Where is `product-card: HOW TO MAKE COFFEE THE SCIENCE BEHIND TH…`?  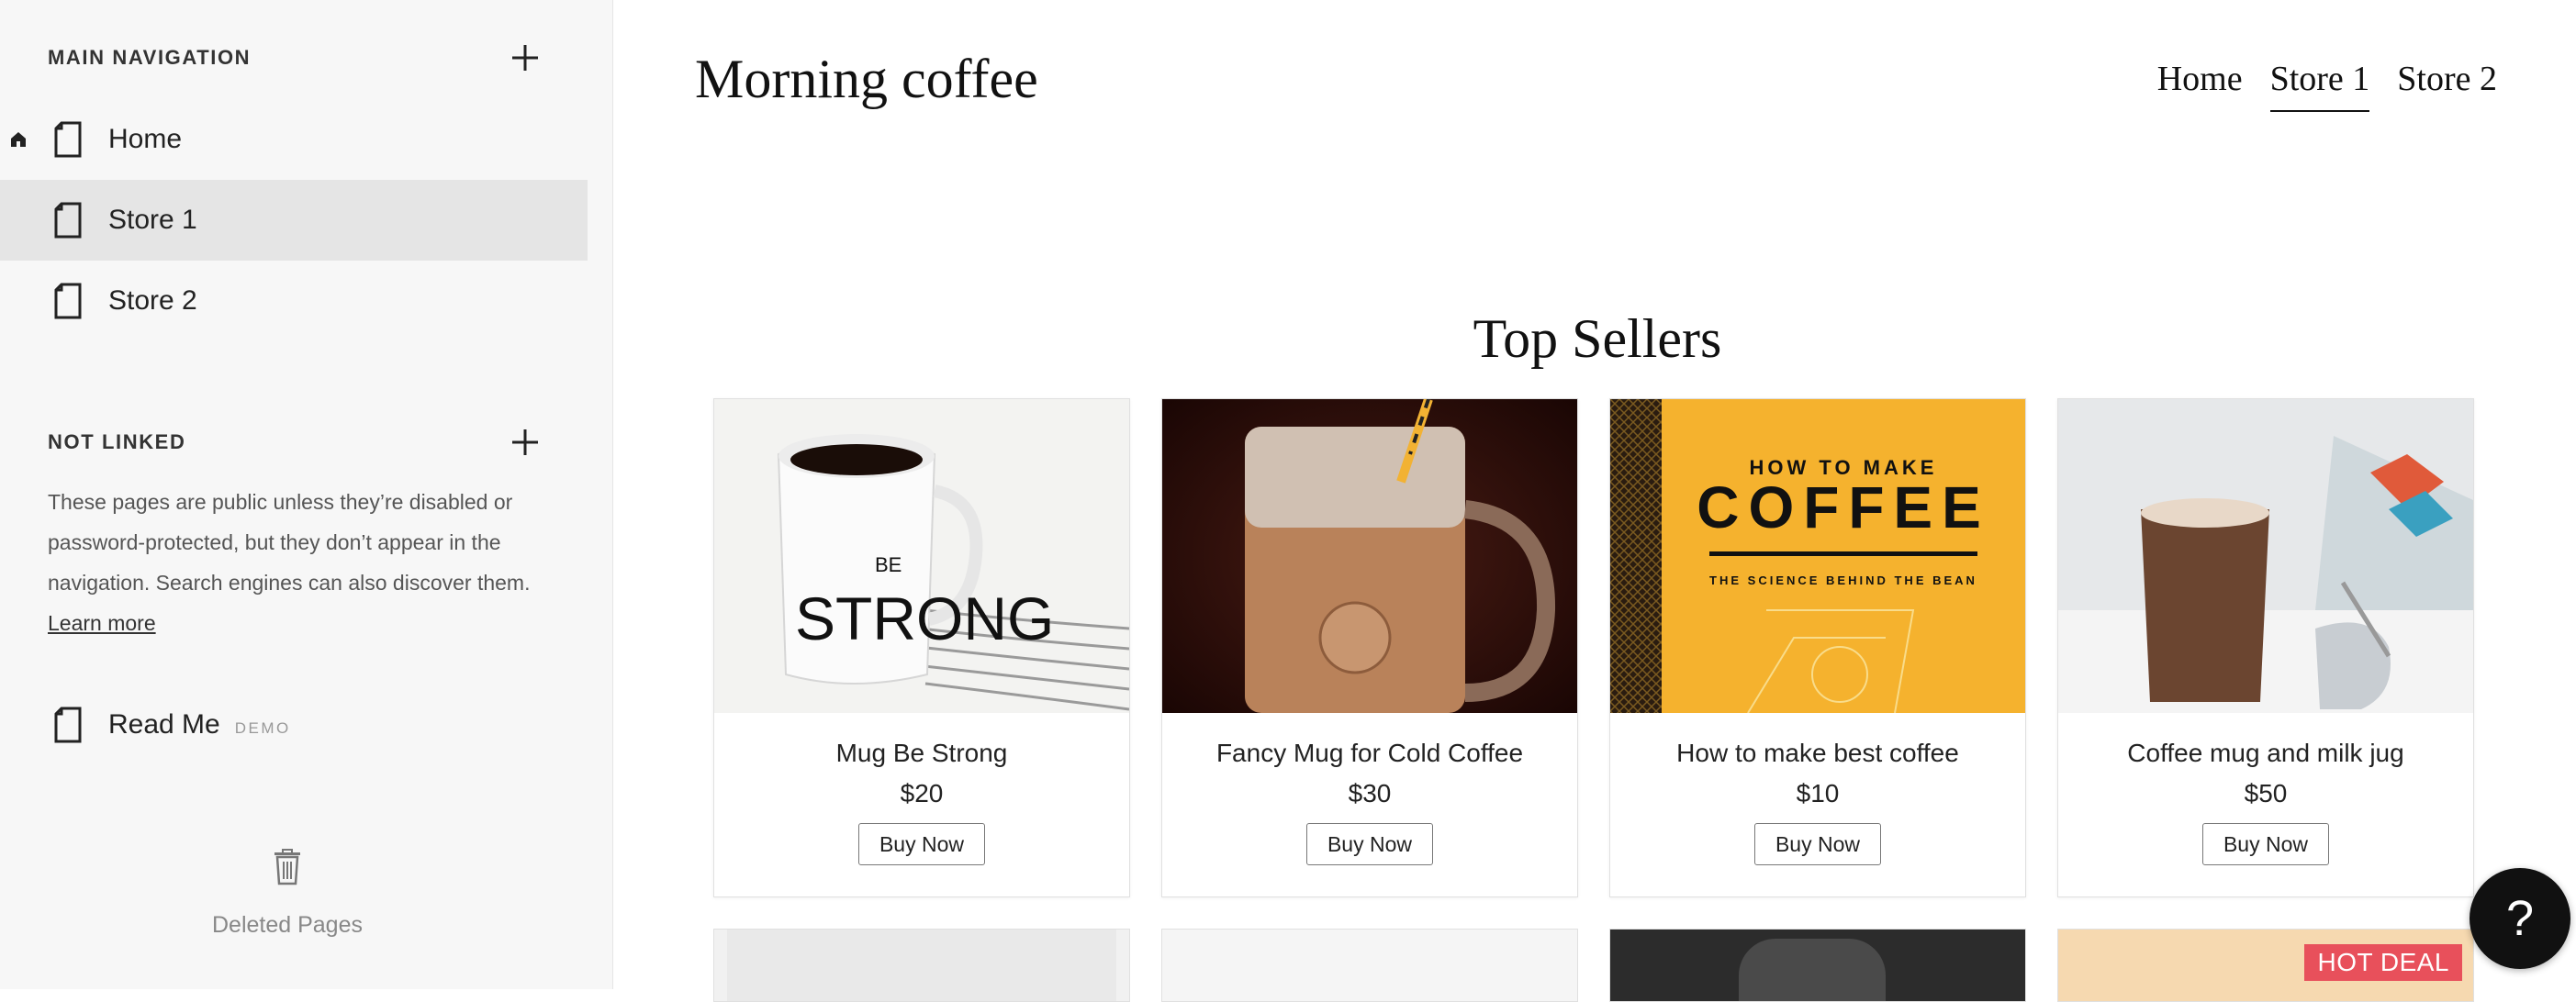 product-card: HOW TO MAKE COFFEE THE SCIENCE BEHIND TH… is located at coordinates (1817, 647).